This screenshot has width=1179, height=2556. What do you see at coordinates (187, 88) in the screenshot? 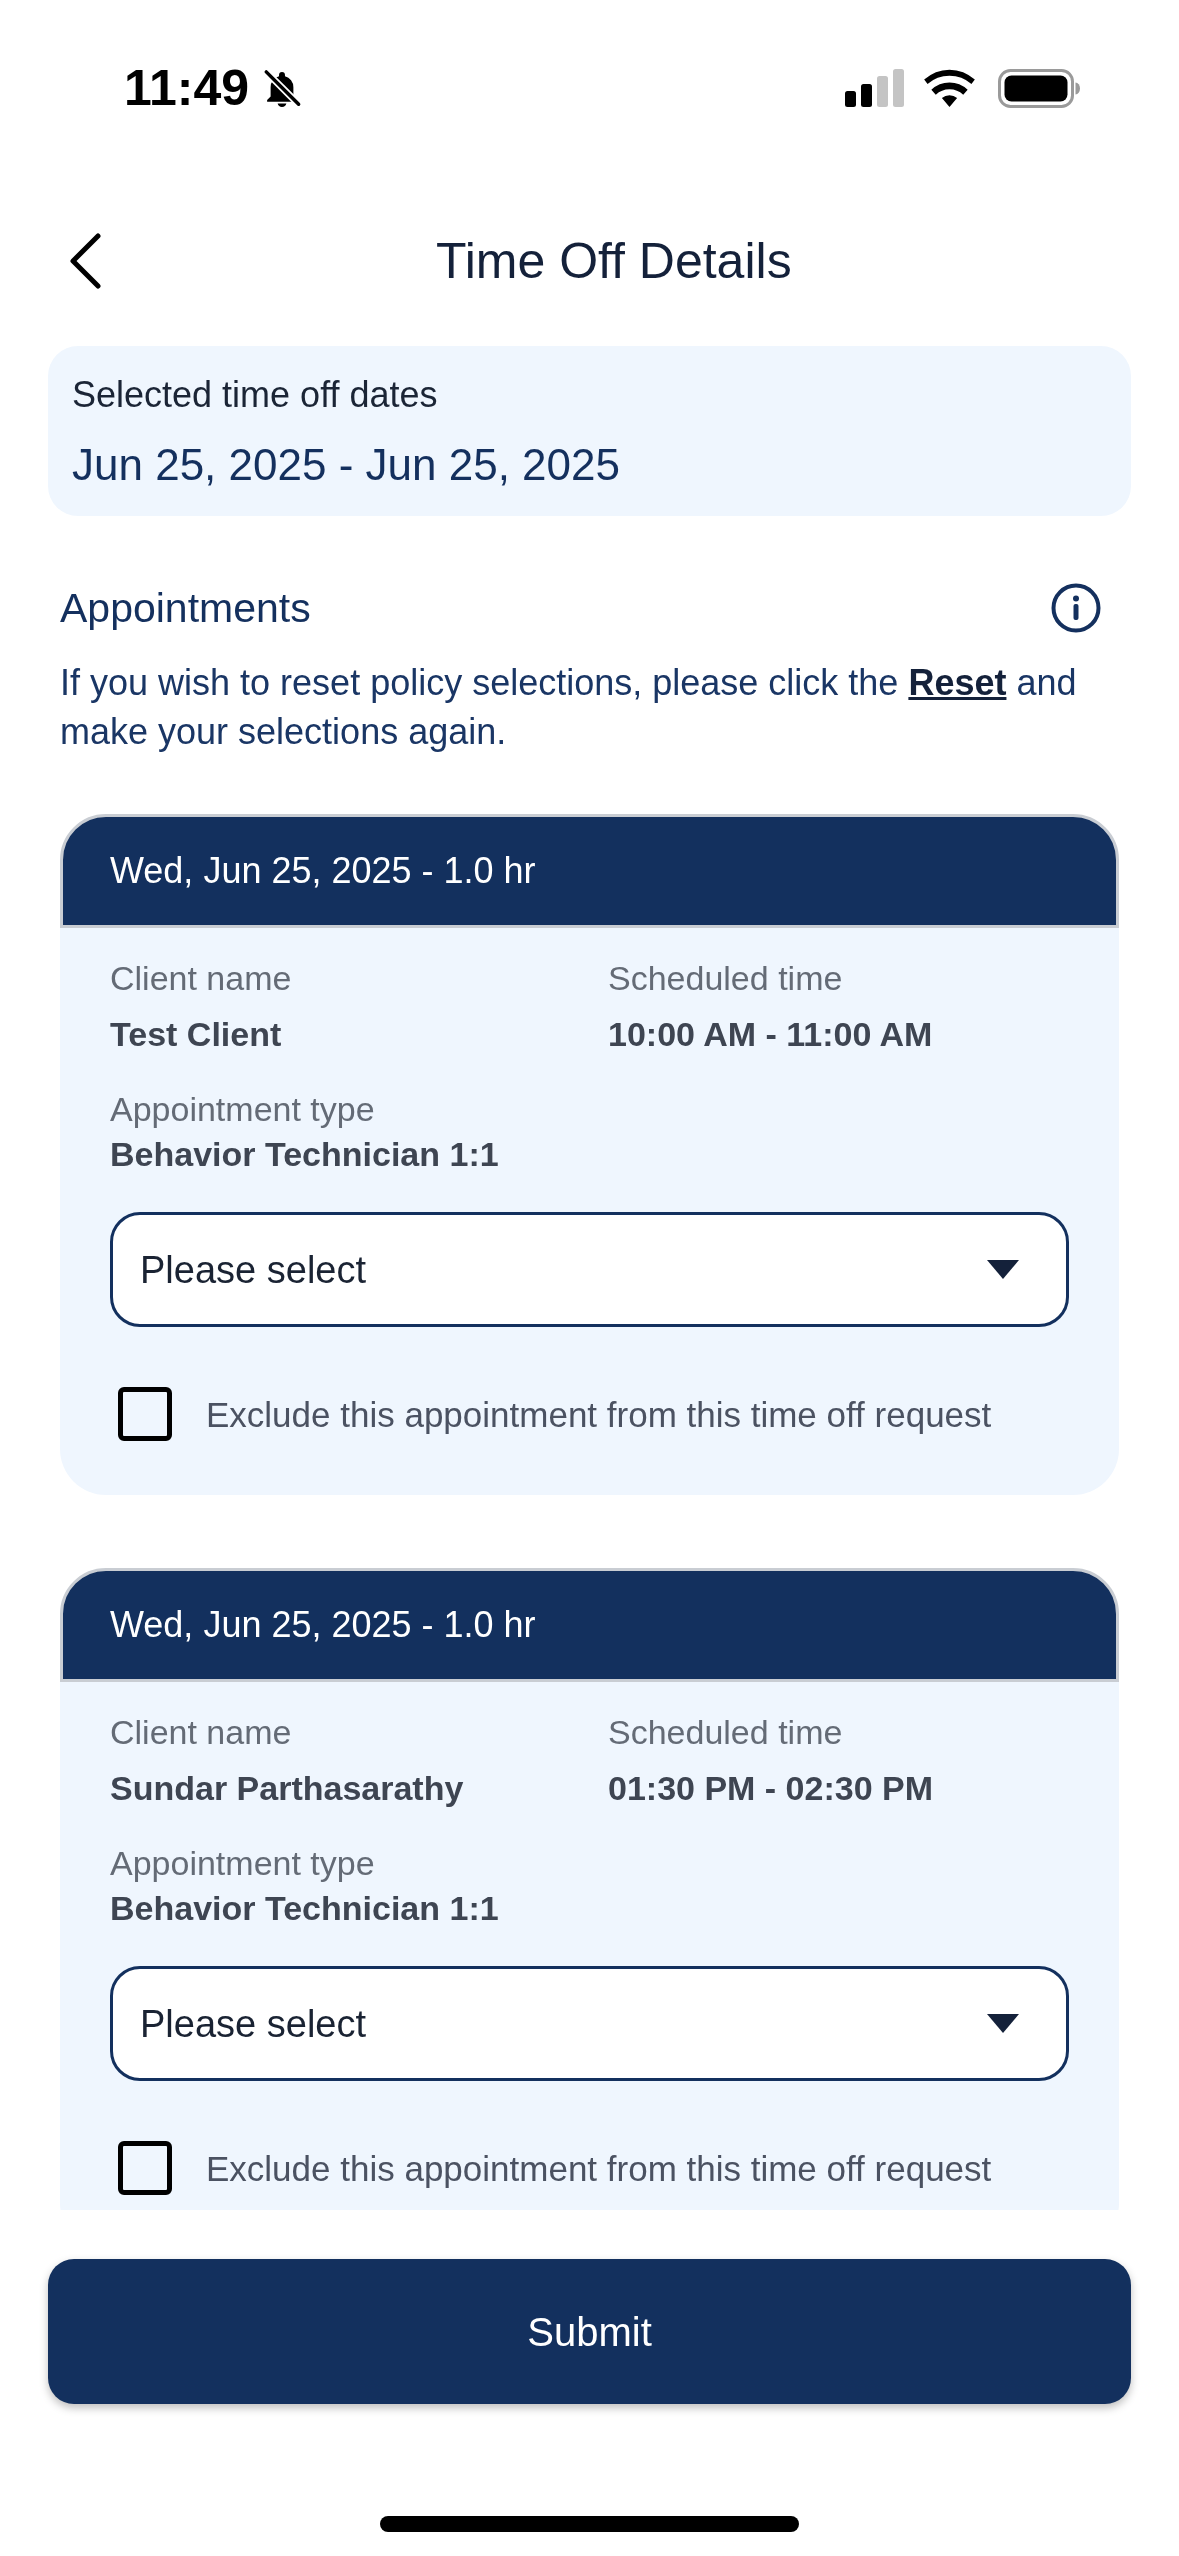
I see `status-time: 11:49` at bounding box center [187, 88].